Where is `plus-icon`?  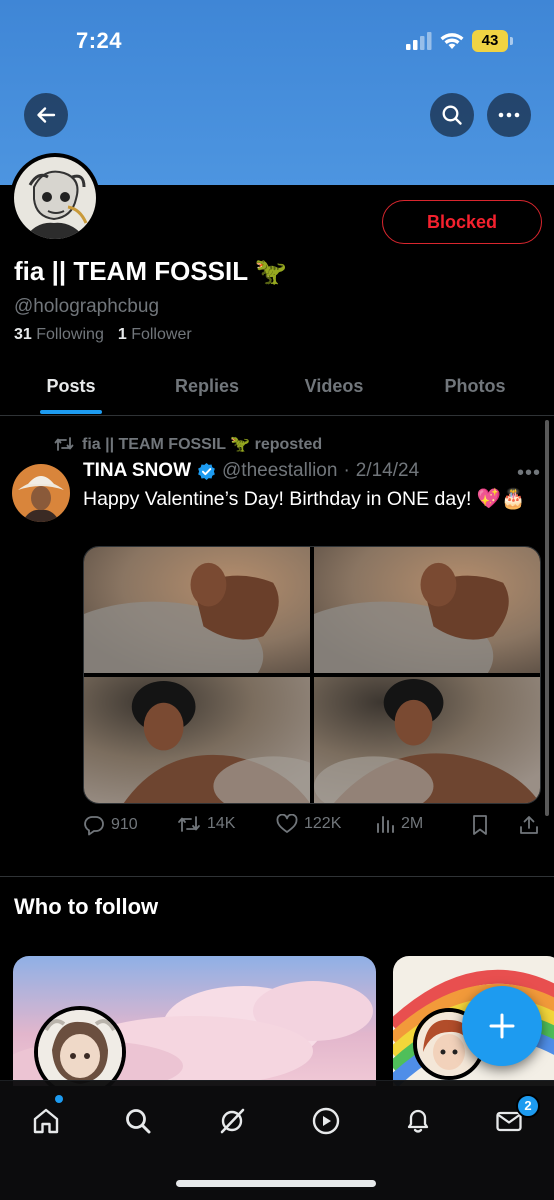
plus-icon is located at coordinates (502, 1026).